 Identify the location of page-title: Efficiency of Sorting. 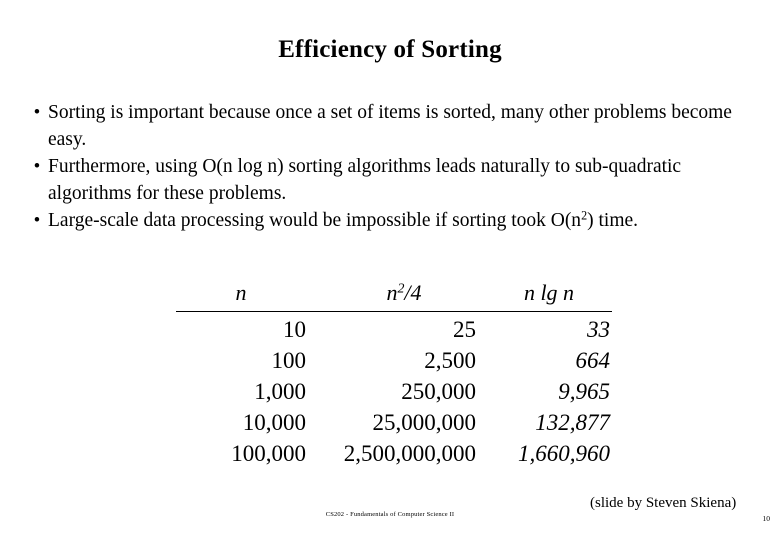
(390, 49).